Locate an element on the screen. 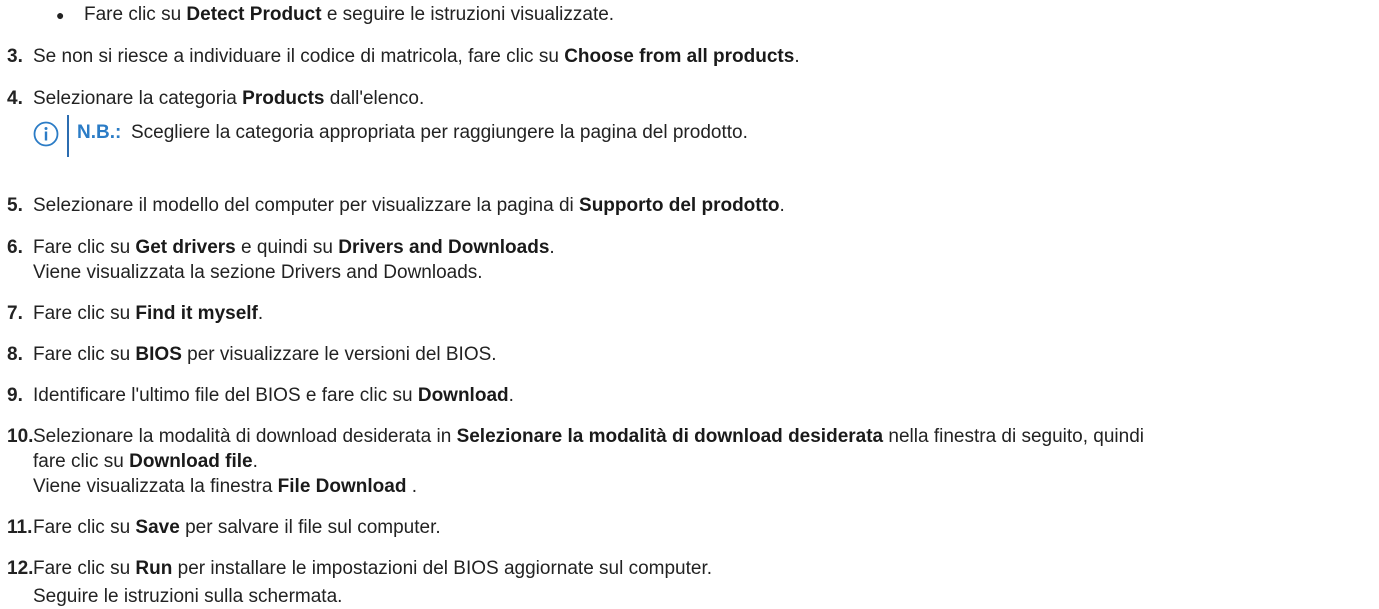  step-number: 12. is located at coordinates (20, 568).